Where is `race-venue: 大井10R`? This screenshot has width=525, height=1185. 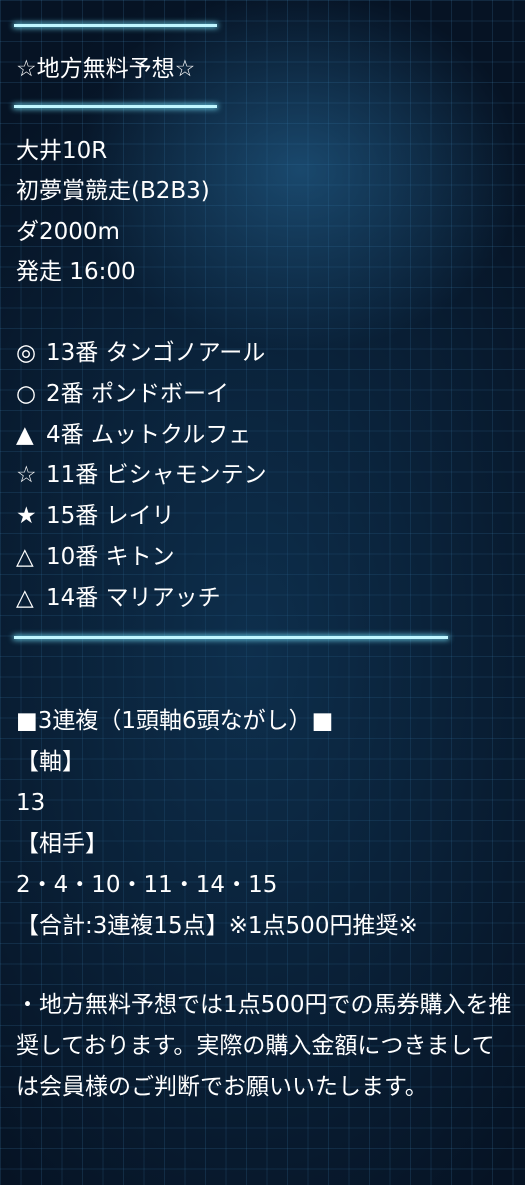 race-venue: 大井10R is located at coordinates (62, 151).